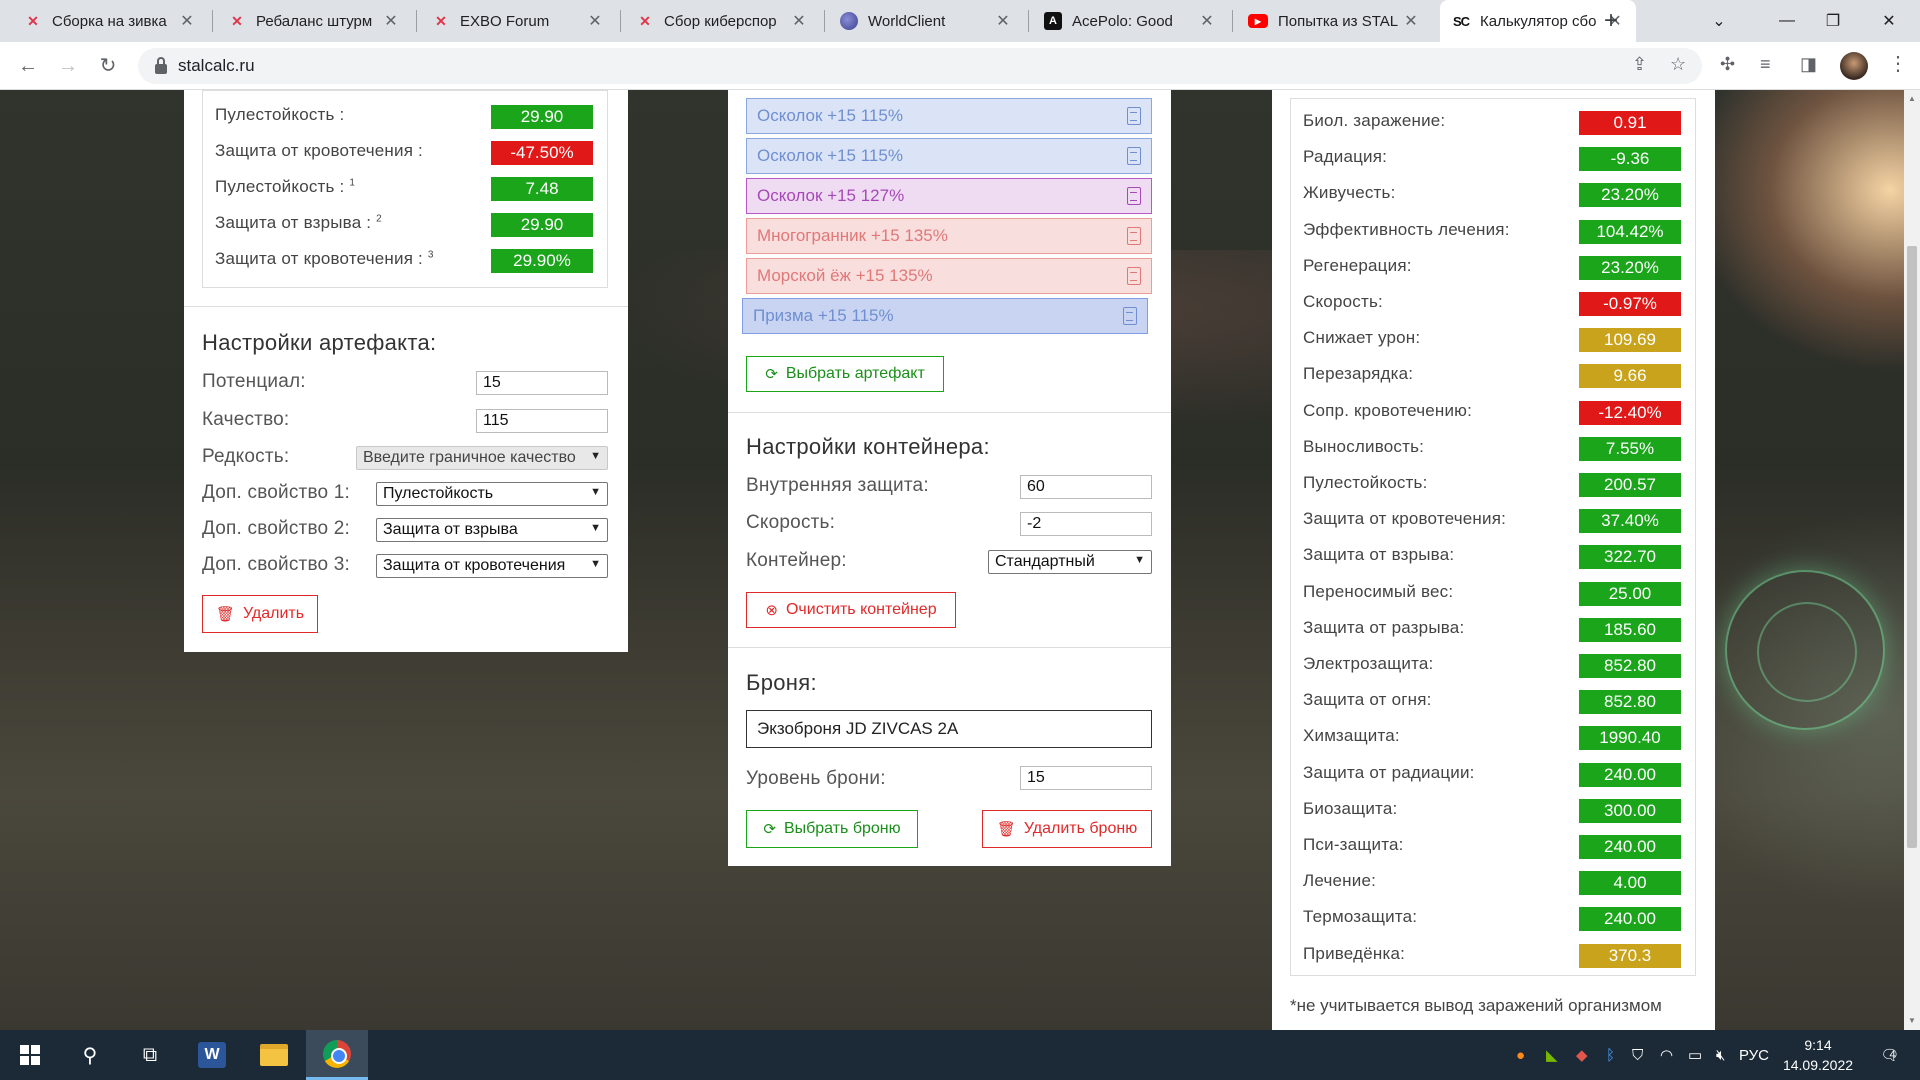 Image resolution: width=1920 pixels, height=1080 pixels. I want to click on maximize-button: ❐, so click(1833, 21).